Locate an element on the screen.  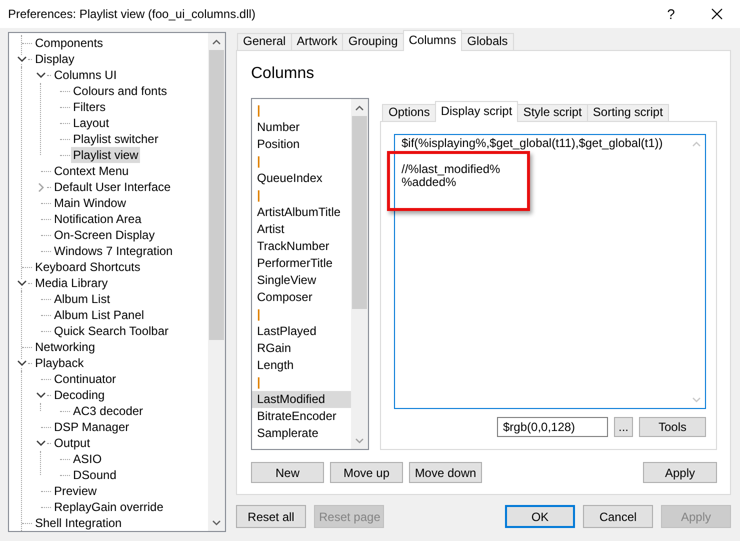
code-line: $if(%isplaying%,$get_global(t11),$get_global(t1)) is located at coordinates (532, 143).